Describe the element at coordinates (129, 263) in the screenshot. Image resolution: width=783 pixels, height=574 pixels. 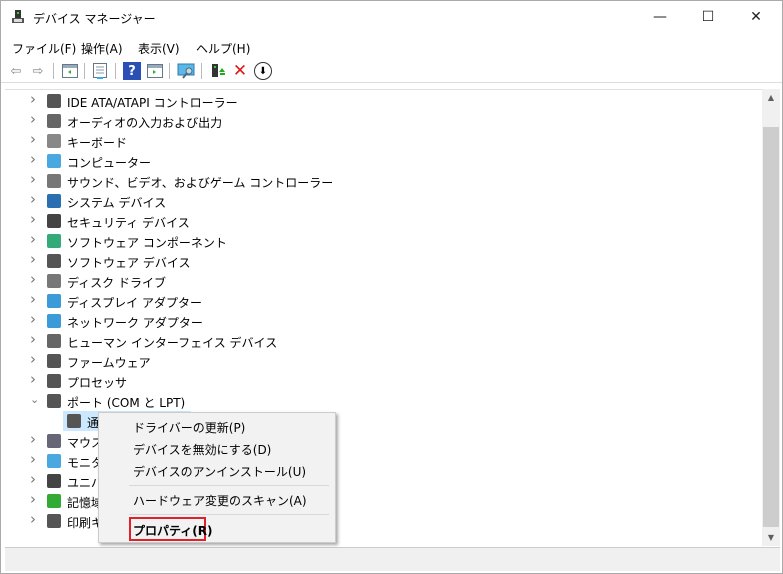
I see `tree-item-label: ソフトウェア デバイス` at that location.